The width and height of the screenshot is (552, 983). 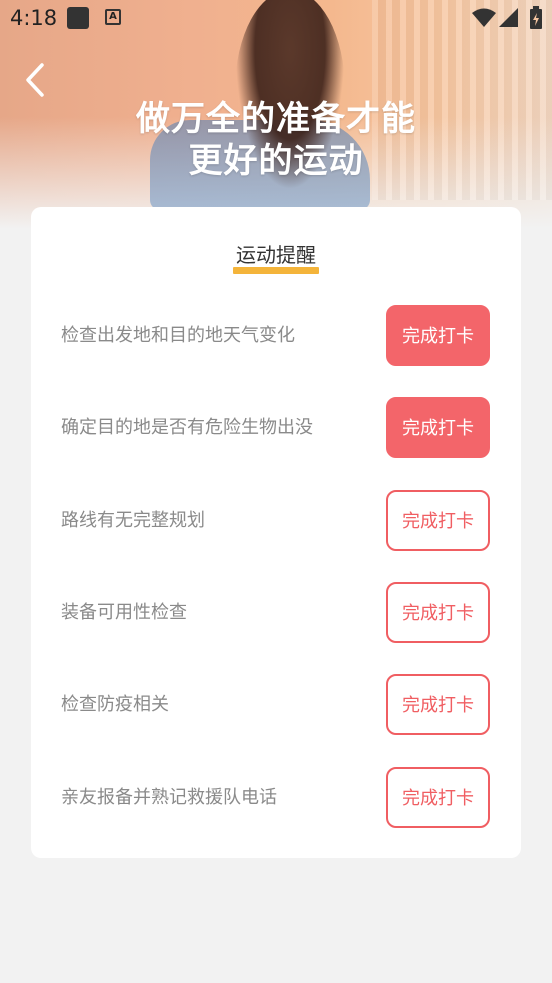 I want to click on app-square-icon, so click(x=78, y=18).